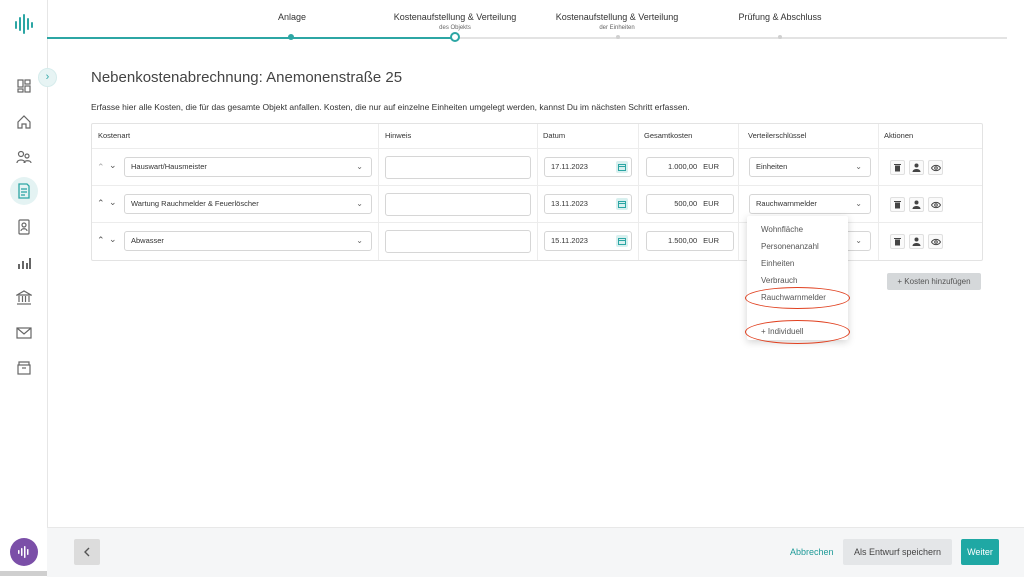 Image resolution: width=1024 pixels, height=577 pixels. I want to click on back-button, so click(87, 552).